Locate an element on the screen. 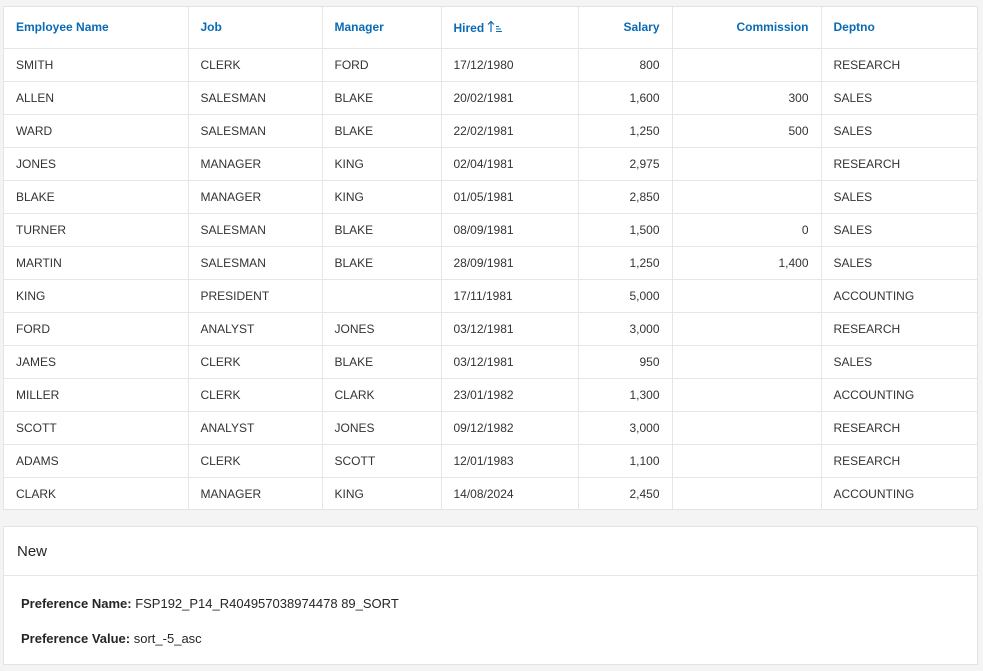  salary-cell: 2,975 is located at coordinates (625, 164).